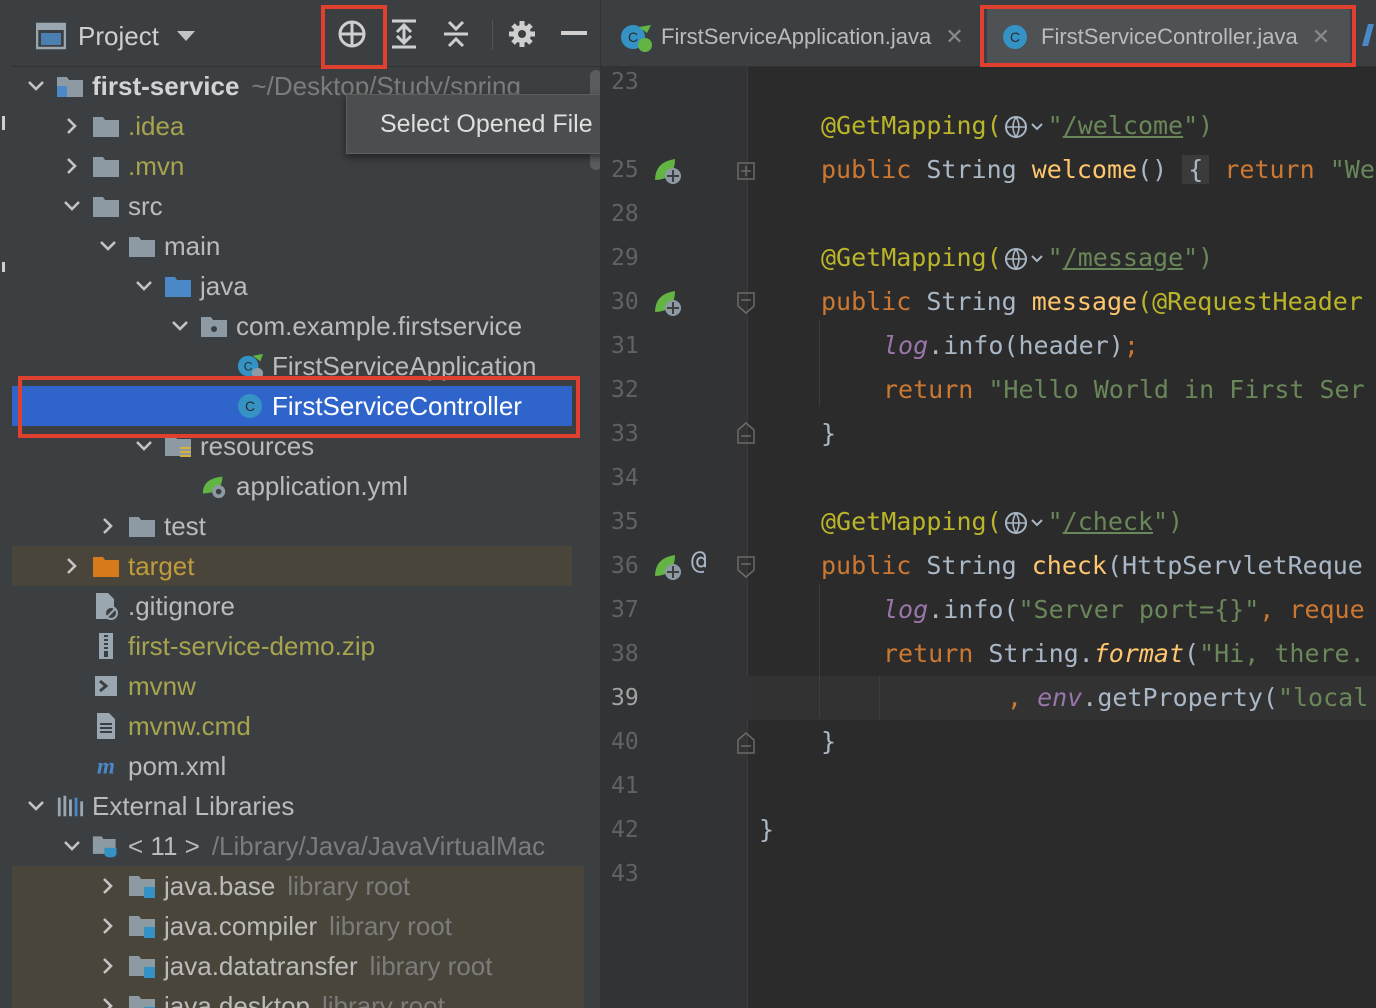 The image size is (1376, 1008). What do you see at coordinates (292, 726) in the screenshot?
I see `tree-item-mvnw-cmd: mvnw.cmd` at bounding box center [292, 726].